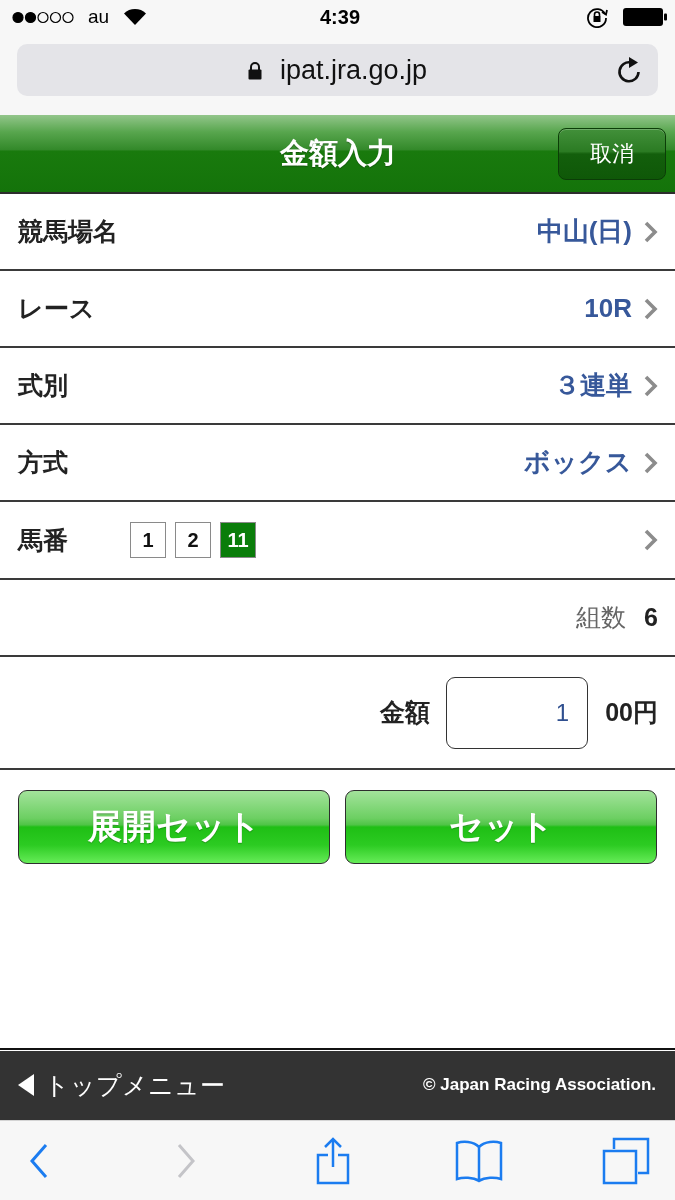 The image size is (675, 1200). What do you see at coordinates (539, 1085) in the screenshot?
I see `copyright-text: © Japan Racing Association.` at bounding box center [539, 1085].